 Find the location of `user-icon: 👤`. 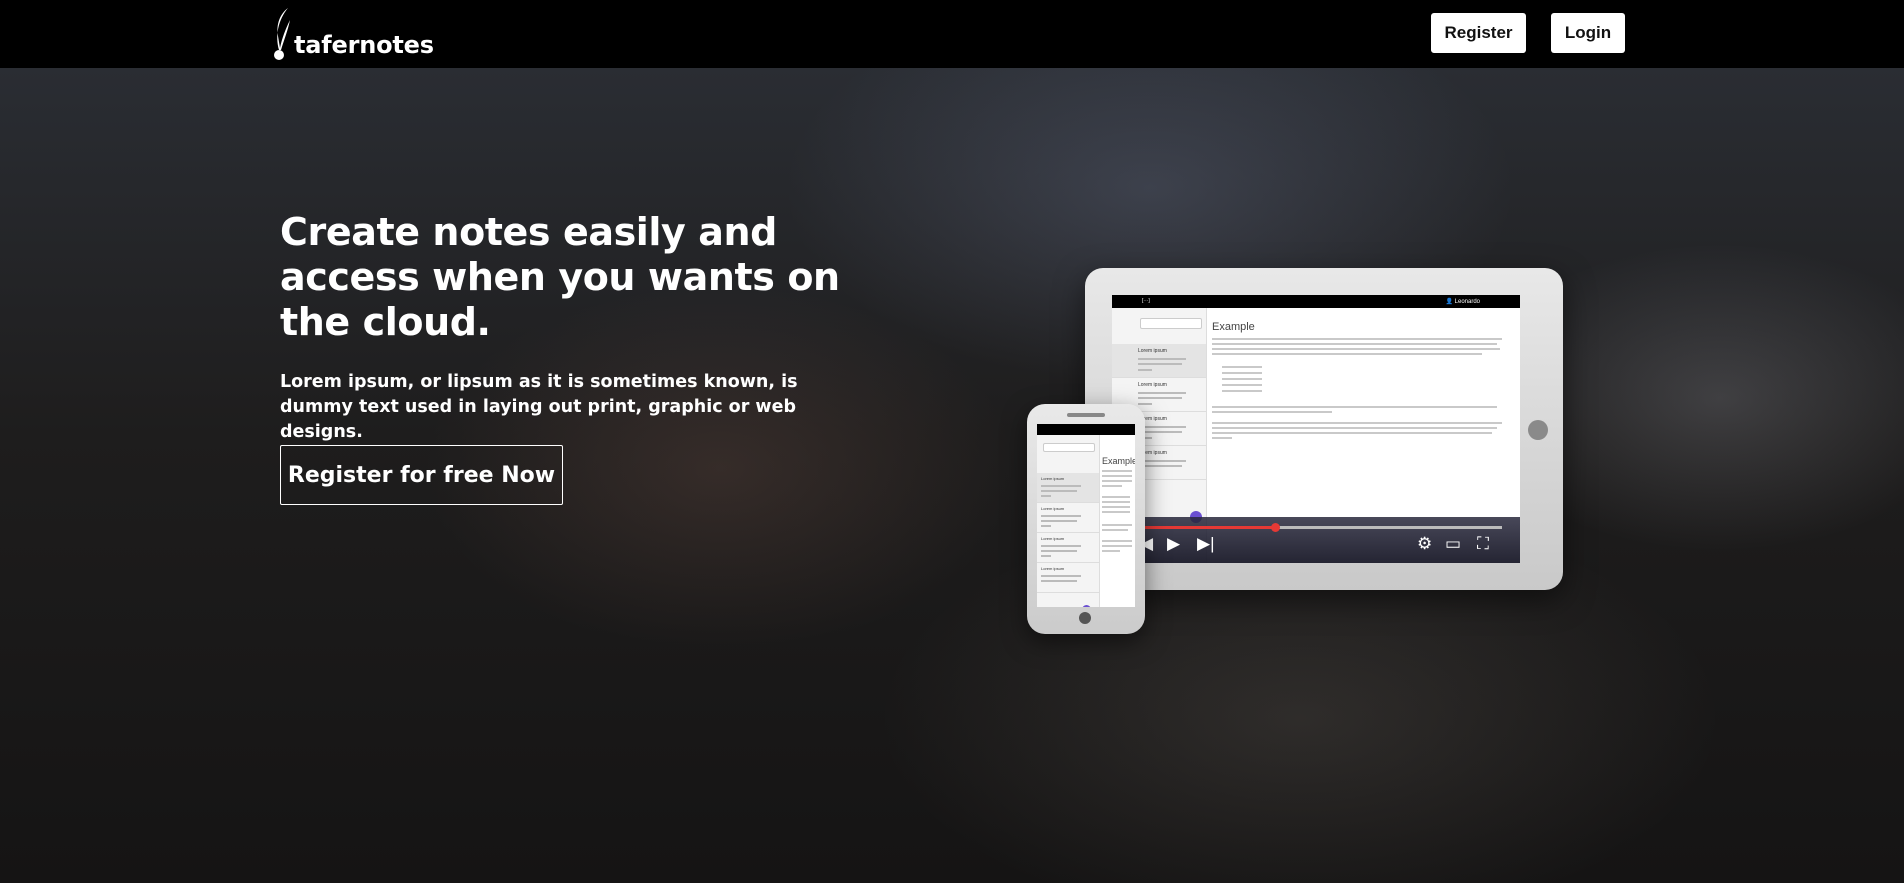

user-icon: 👤 is located at coordinates (1449, 302).